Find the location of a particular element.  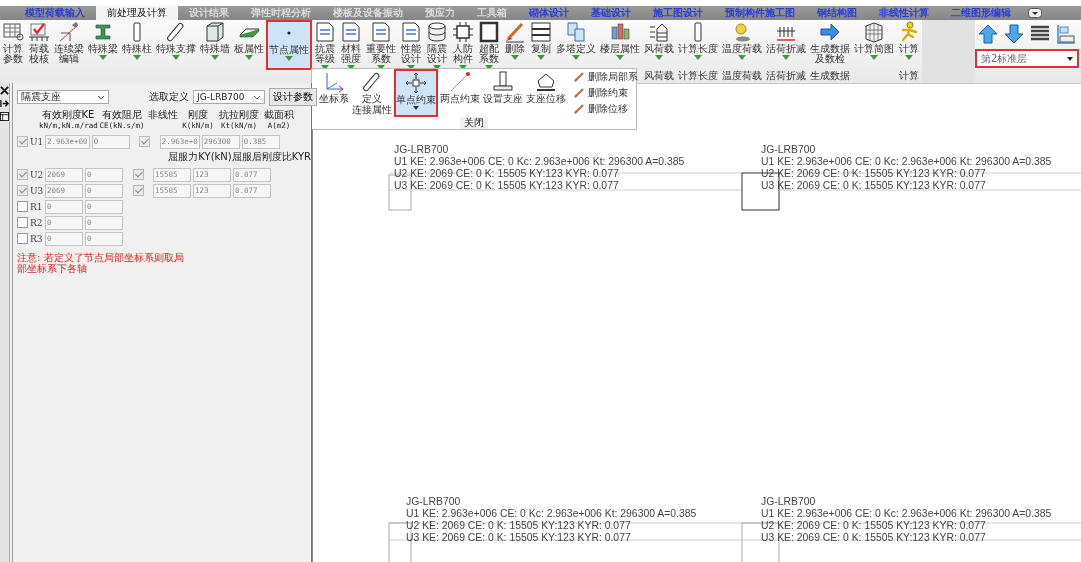

group-label: 关闭 is located at coordinates (474, 123).